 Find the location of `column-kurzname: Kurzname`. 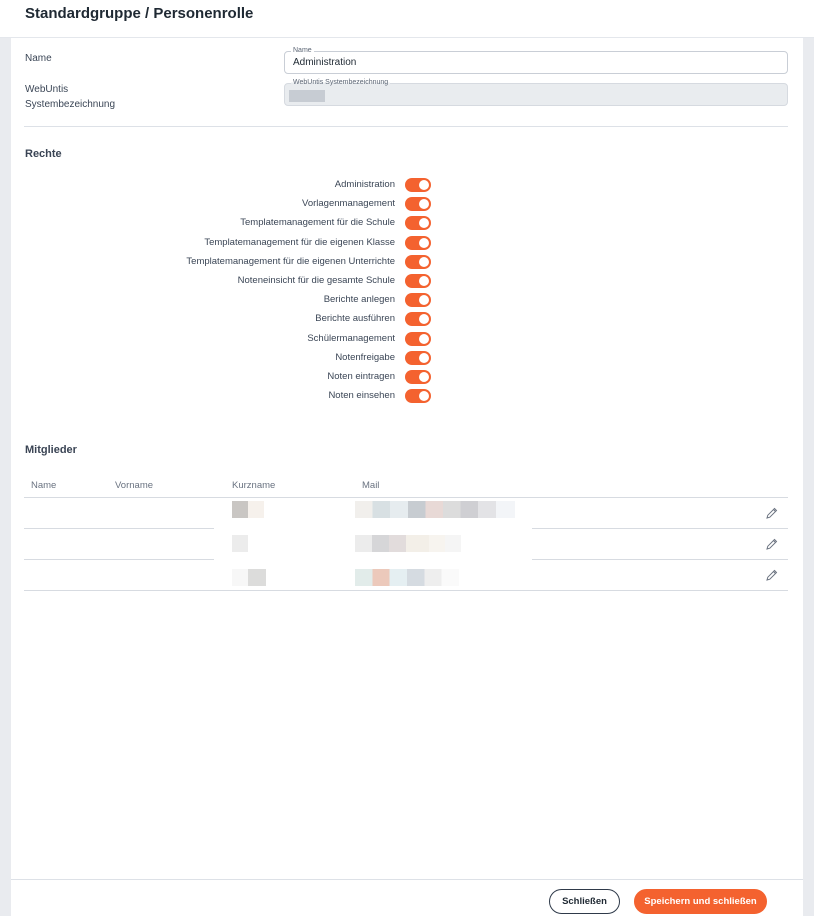

column-kurzname: Kurzname is located at coordinates (253, 485).